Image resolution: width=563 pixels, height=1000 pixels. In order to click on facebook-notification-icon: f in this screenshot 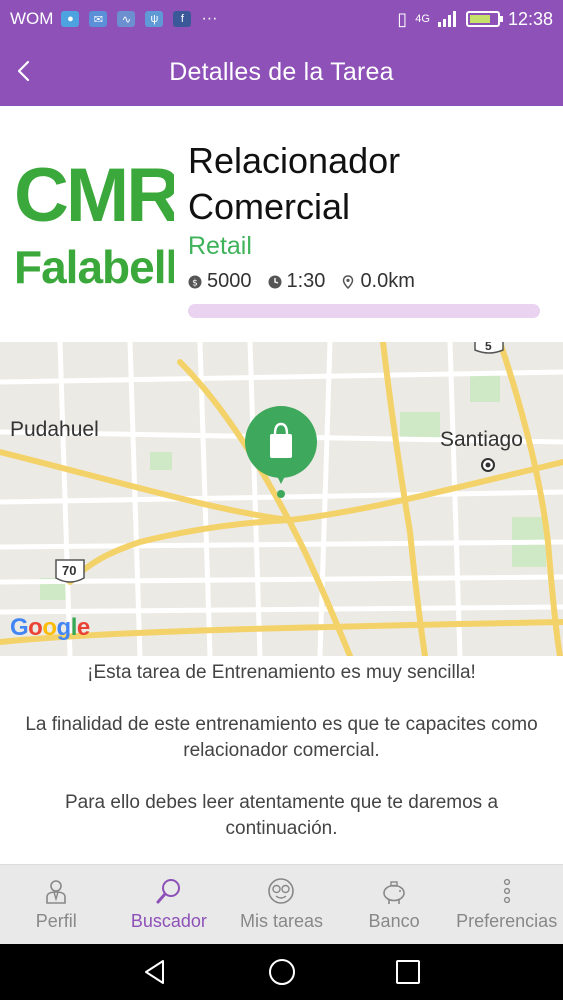, I will do `click(182, 19)`.